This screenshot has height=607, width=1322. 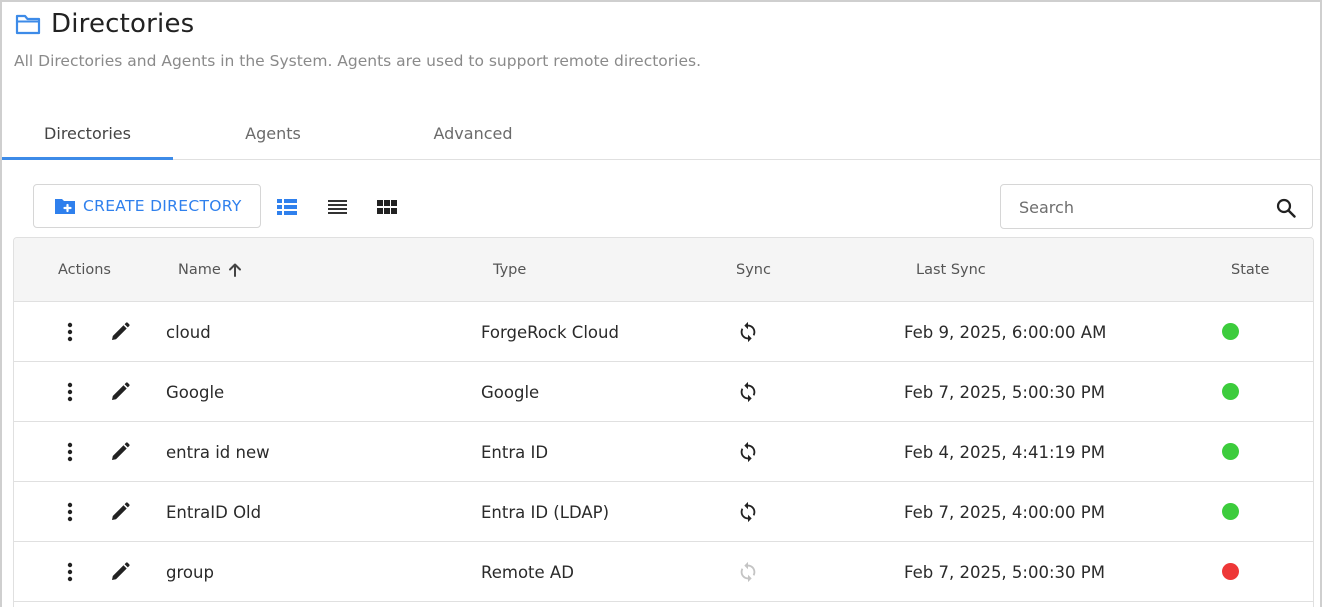 What do you see at coordinates (515, 452) in the screenshot?
I see `row-type: Entra ID` at bounding box center [515, 452].